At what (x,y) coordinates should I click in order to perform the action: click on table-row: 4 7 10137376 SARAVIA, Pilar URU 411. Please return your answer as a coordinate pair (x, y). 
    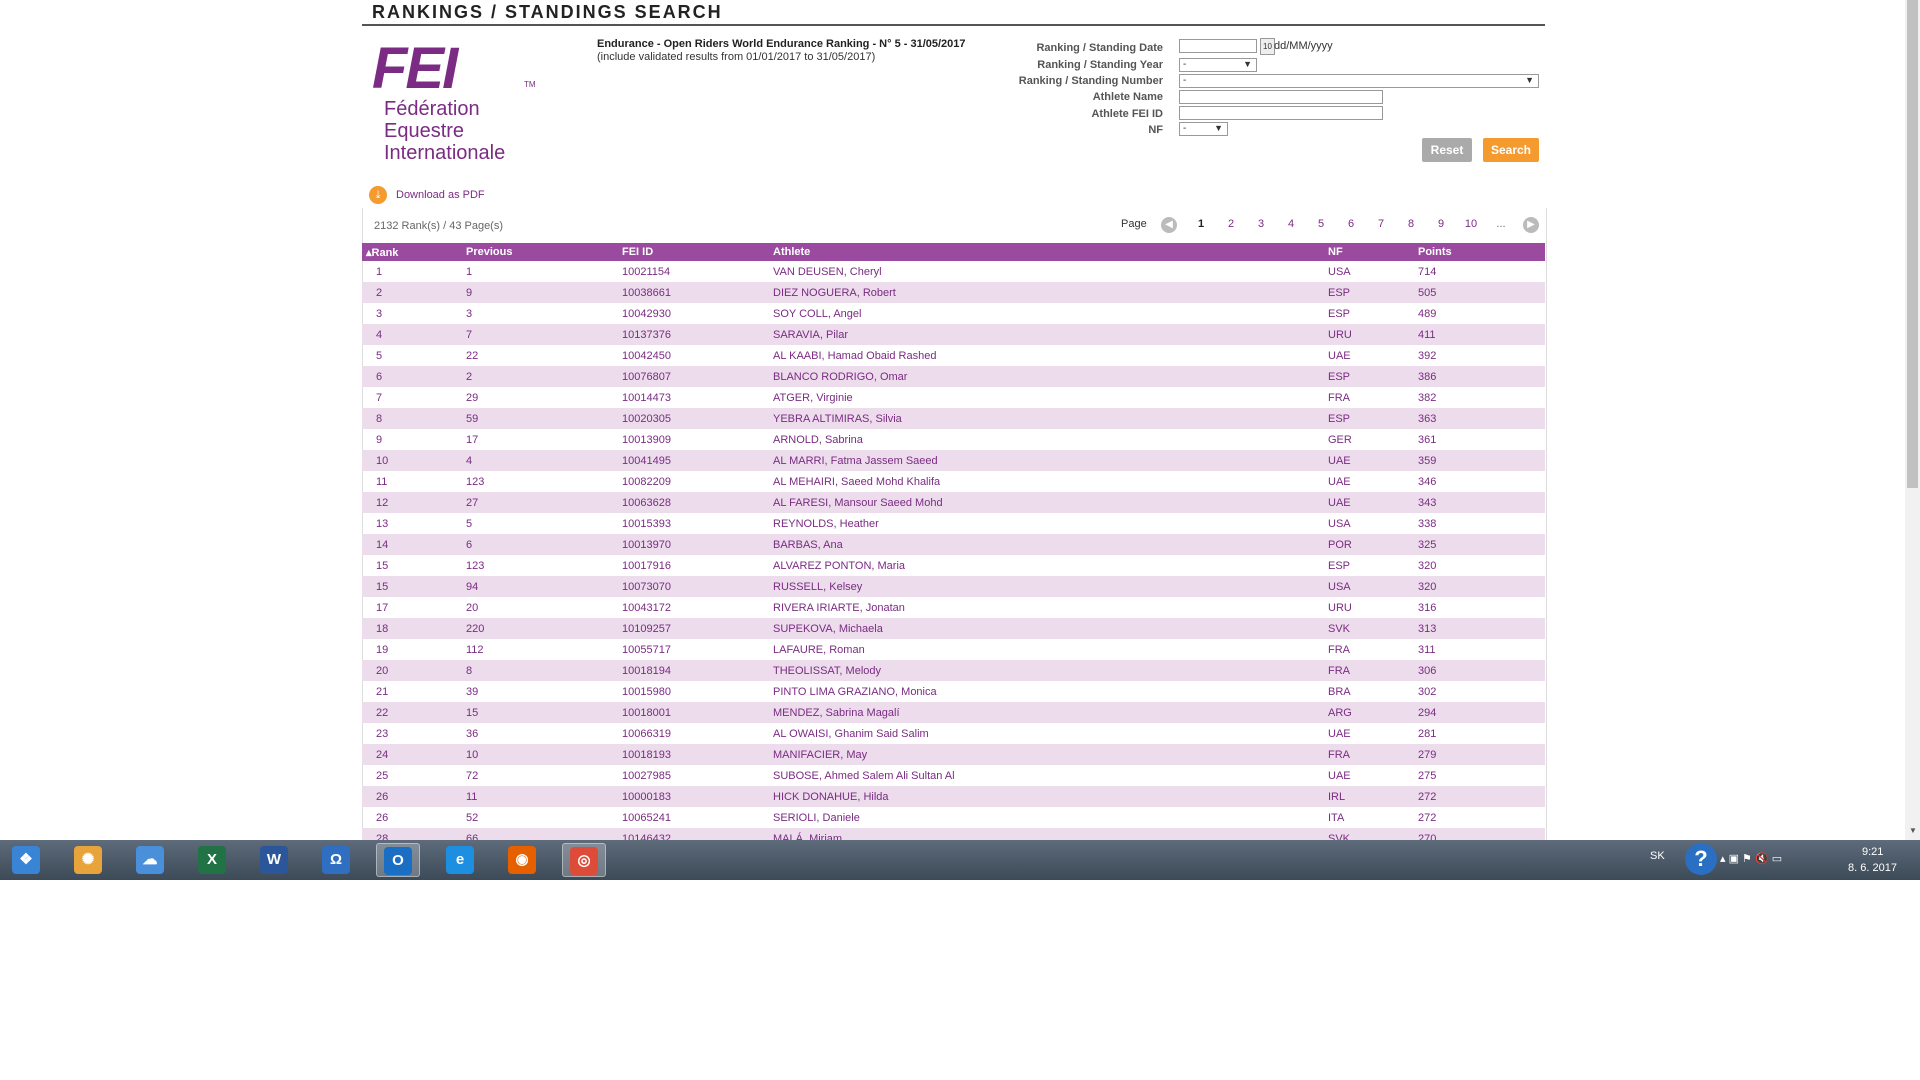
    Looking at the image, I should click on (953, 334).